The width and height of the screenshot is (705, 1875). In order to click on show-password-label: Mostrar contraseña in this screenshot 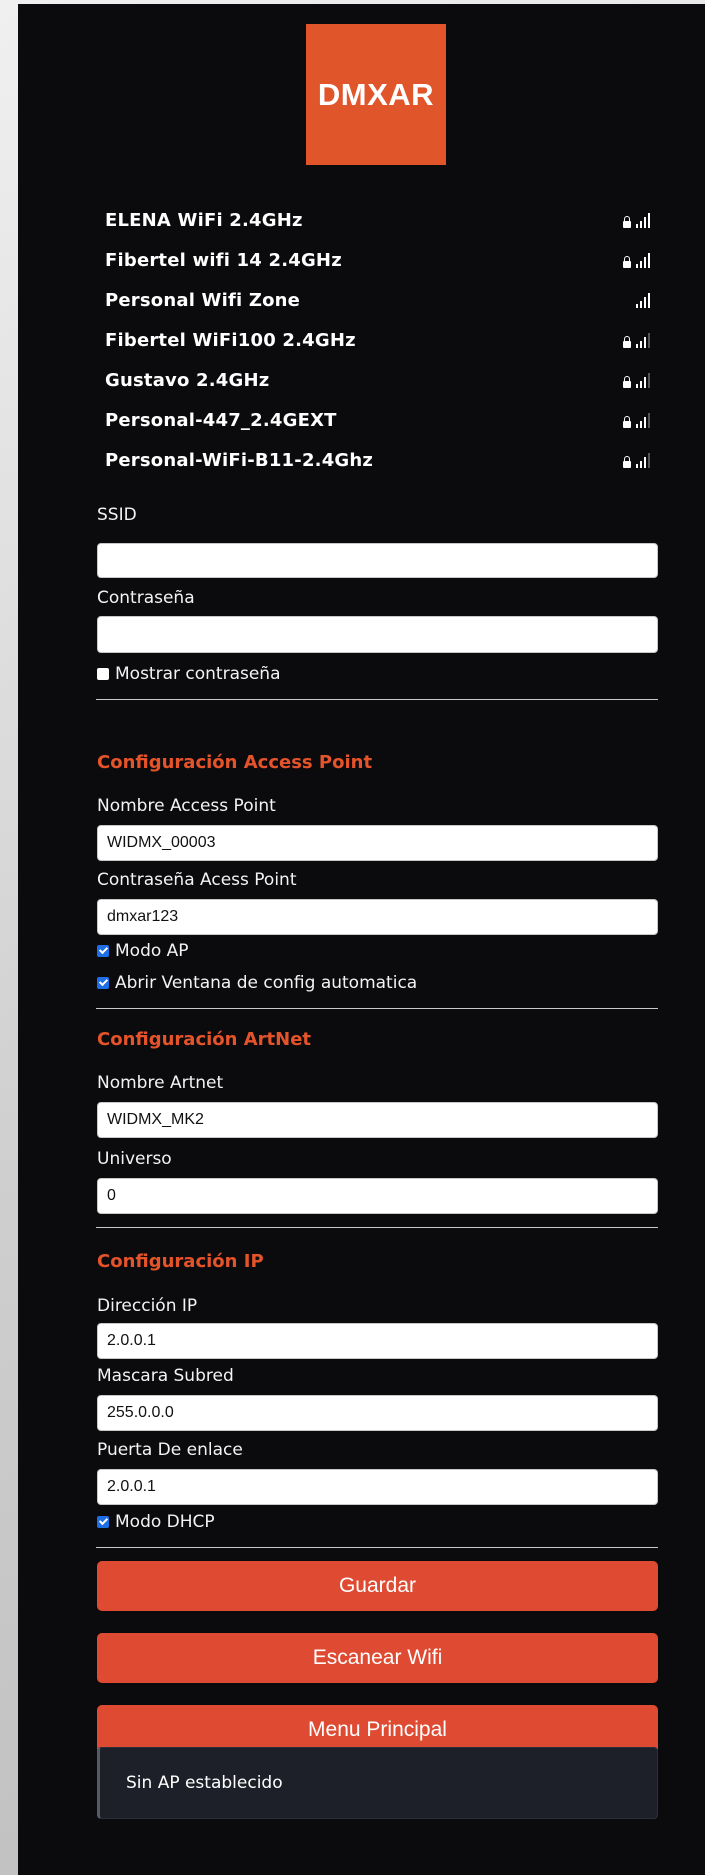, I will do `click(198, 674)`.